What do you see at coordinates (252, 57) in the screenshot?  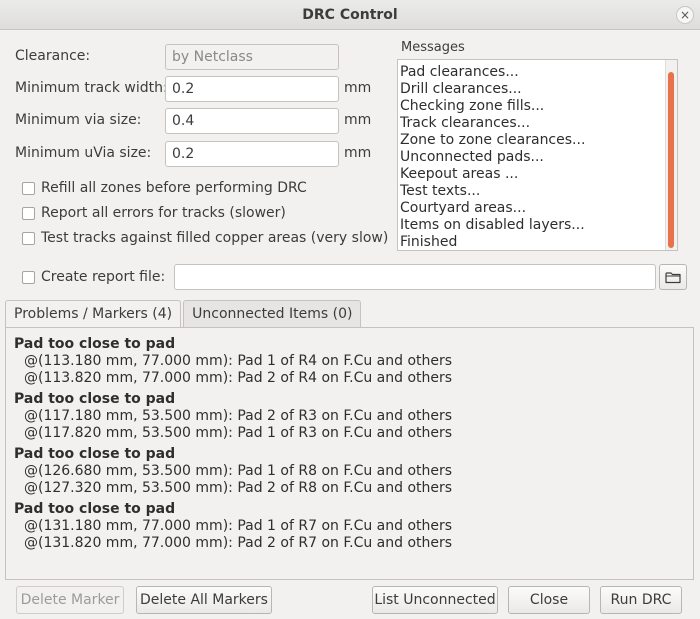 I see `clearance-field: by Netclass` at bounding box center [252, 57].